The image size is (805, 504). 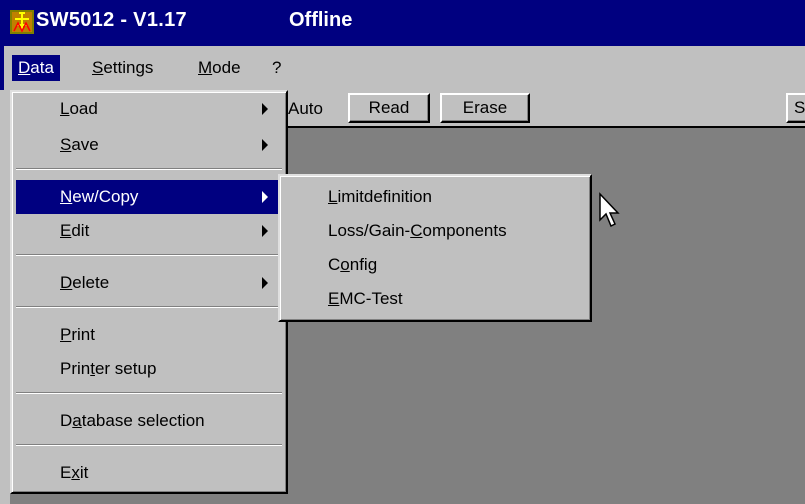 What do you see at coordinates (609, 210) in the screenshot?
I see `mouse-pointer-icon` at bounding box center [609, 210].